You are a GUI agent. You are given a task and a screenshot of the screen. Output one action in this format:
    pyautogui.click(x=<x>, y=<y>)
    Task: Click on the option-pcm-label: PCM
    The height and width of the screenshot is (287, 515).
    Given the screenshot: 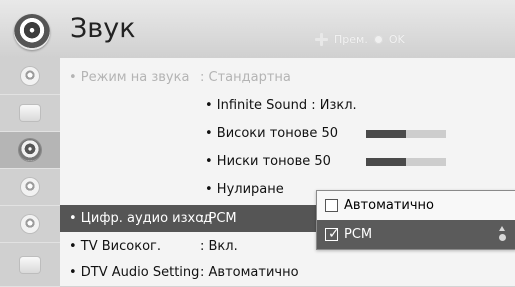 What is the action you would take?
    pyautogui.click(x=358, y=234)
    